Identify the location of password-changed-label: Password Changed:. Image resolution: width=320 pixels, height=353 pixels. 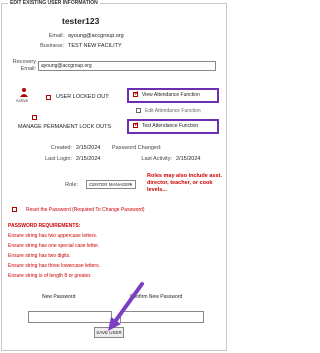
(137, 148).